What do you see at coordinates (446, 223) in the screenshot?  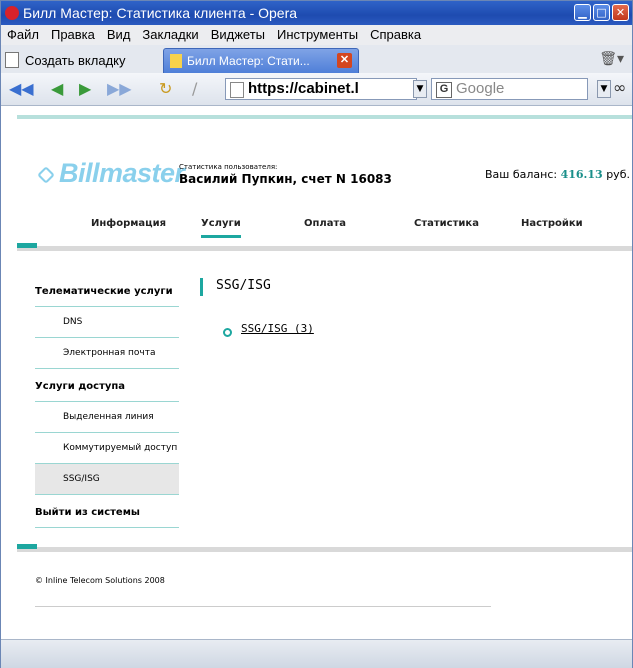 I see `nav-statistics: Статистика` at bounding box center [446, 223].